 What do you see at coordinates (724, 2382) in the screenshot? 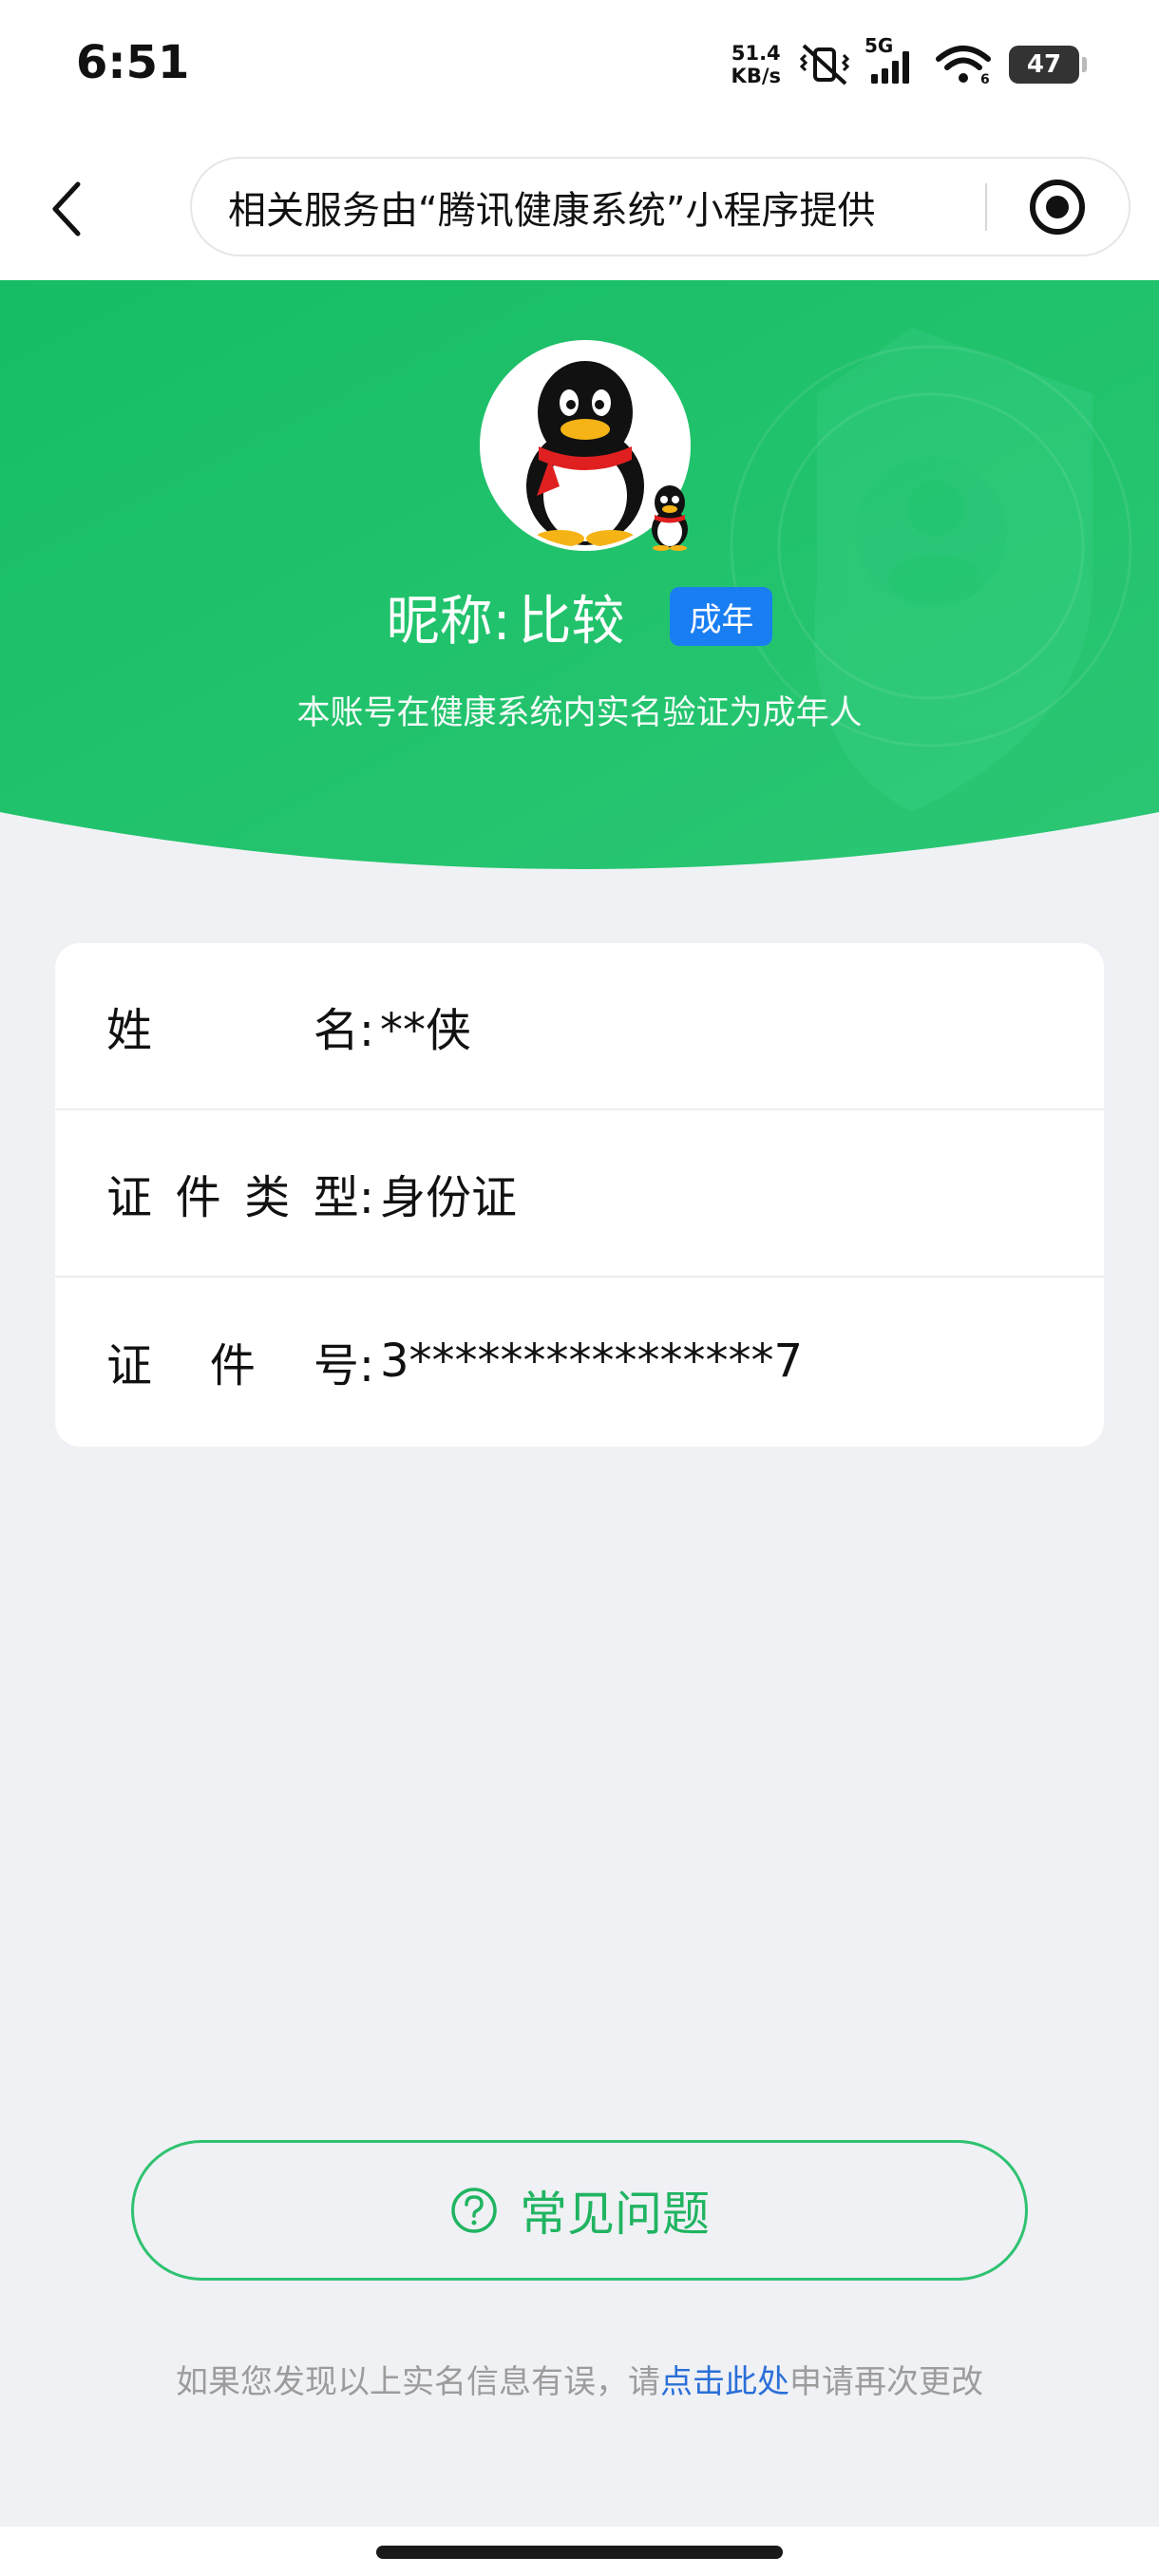
I see `correction-link: 点击此处` at bounding box center [724, 2382].